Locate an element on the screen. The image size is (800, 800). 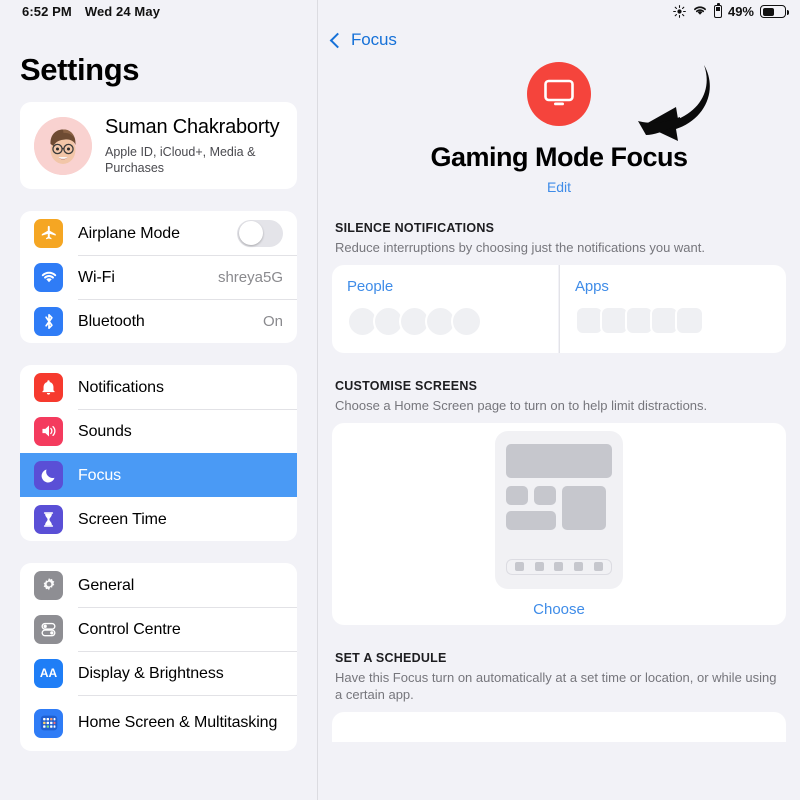
sidebar-item-notifications: Notifications is located at coordinates (158, 387).